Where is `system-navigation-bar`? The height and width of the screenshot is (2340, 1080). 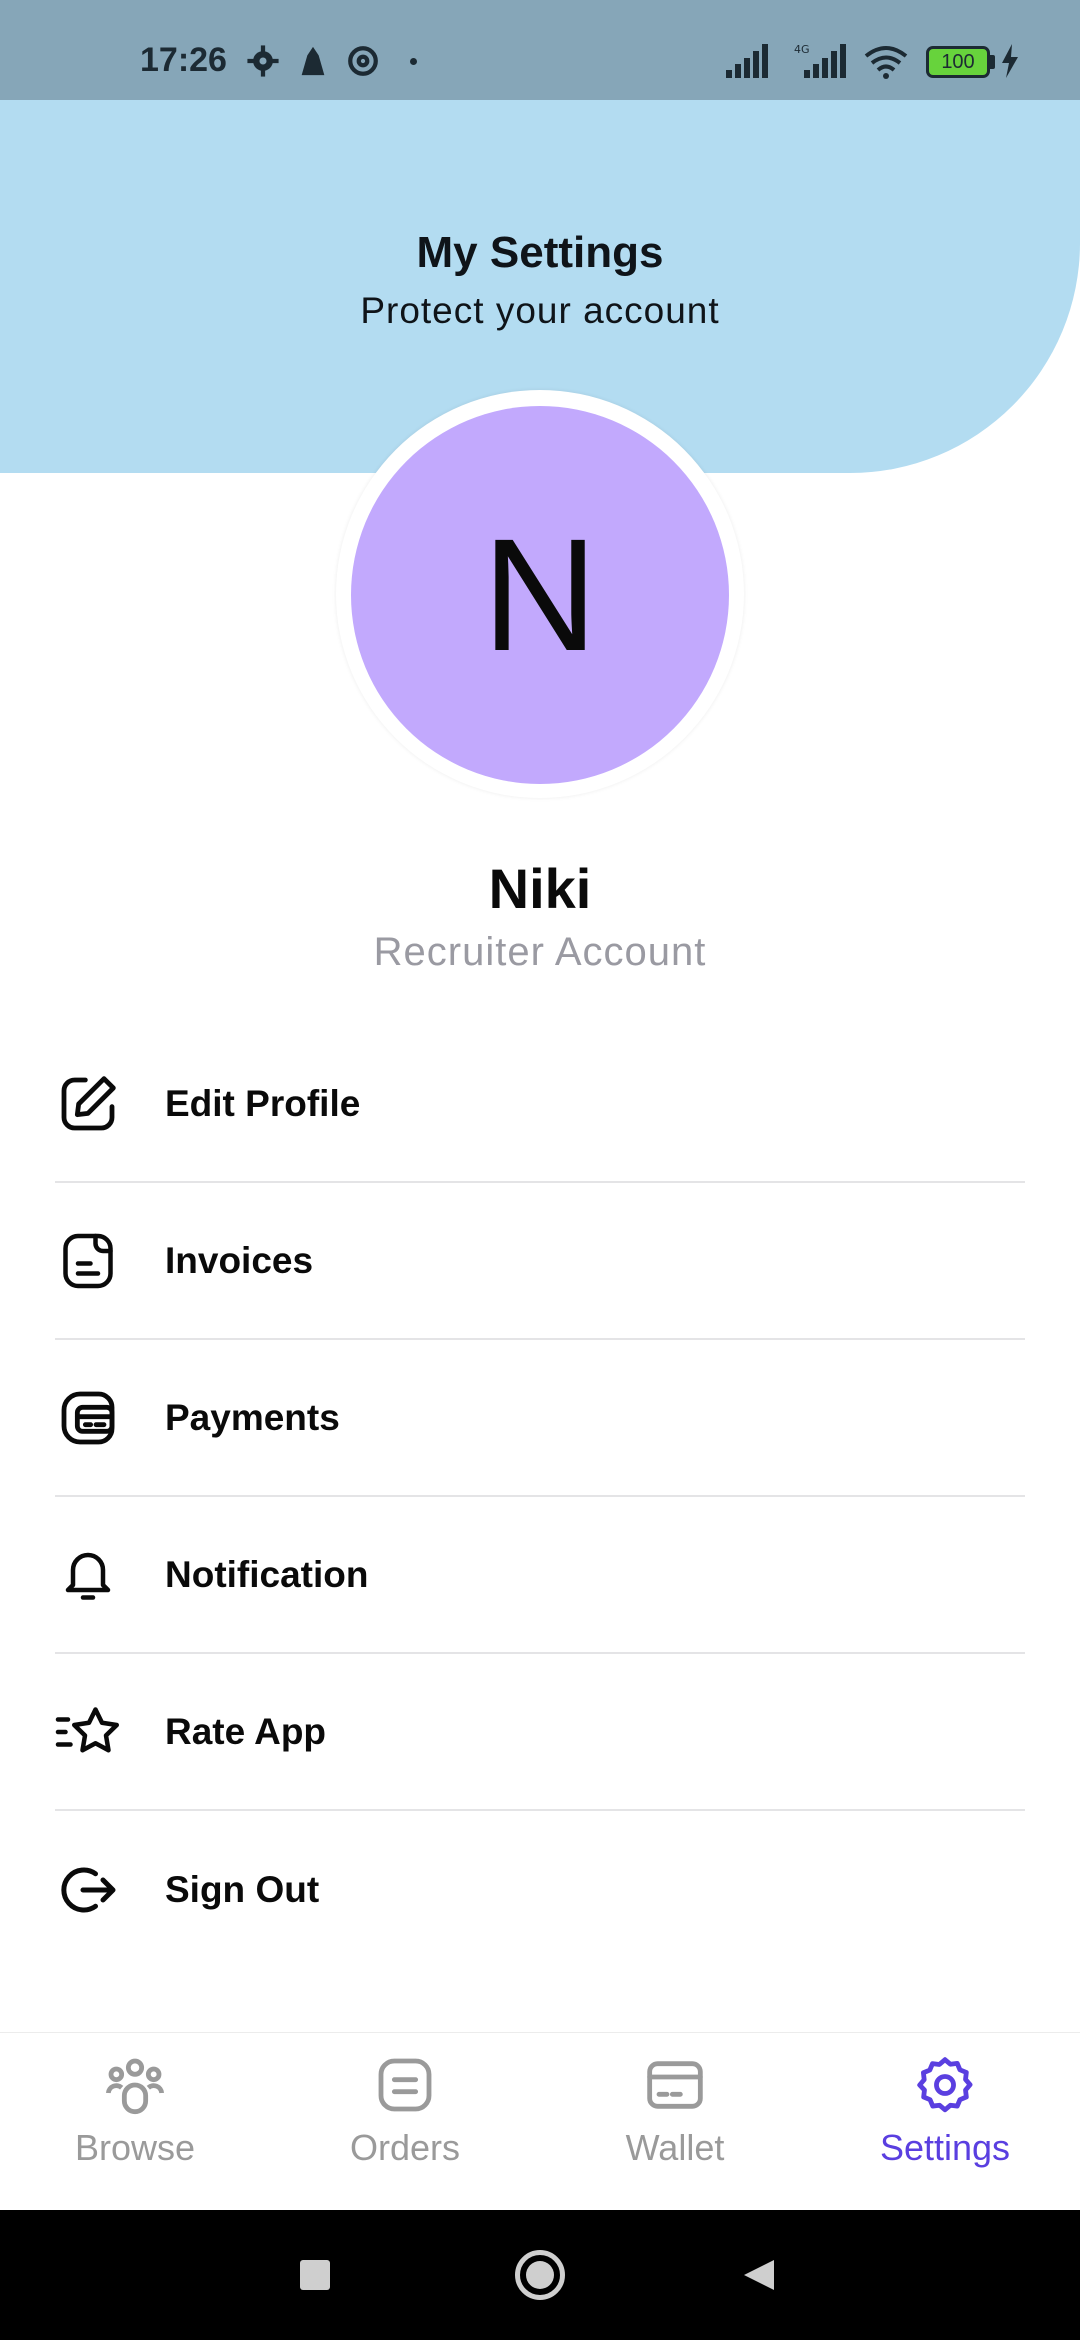
system-navigation-bar is located at coordinates (540, 2275).